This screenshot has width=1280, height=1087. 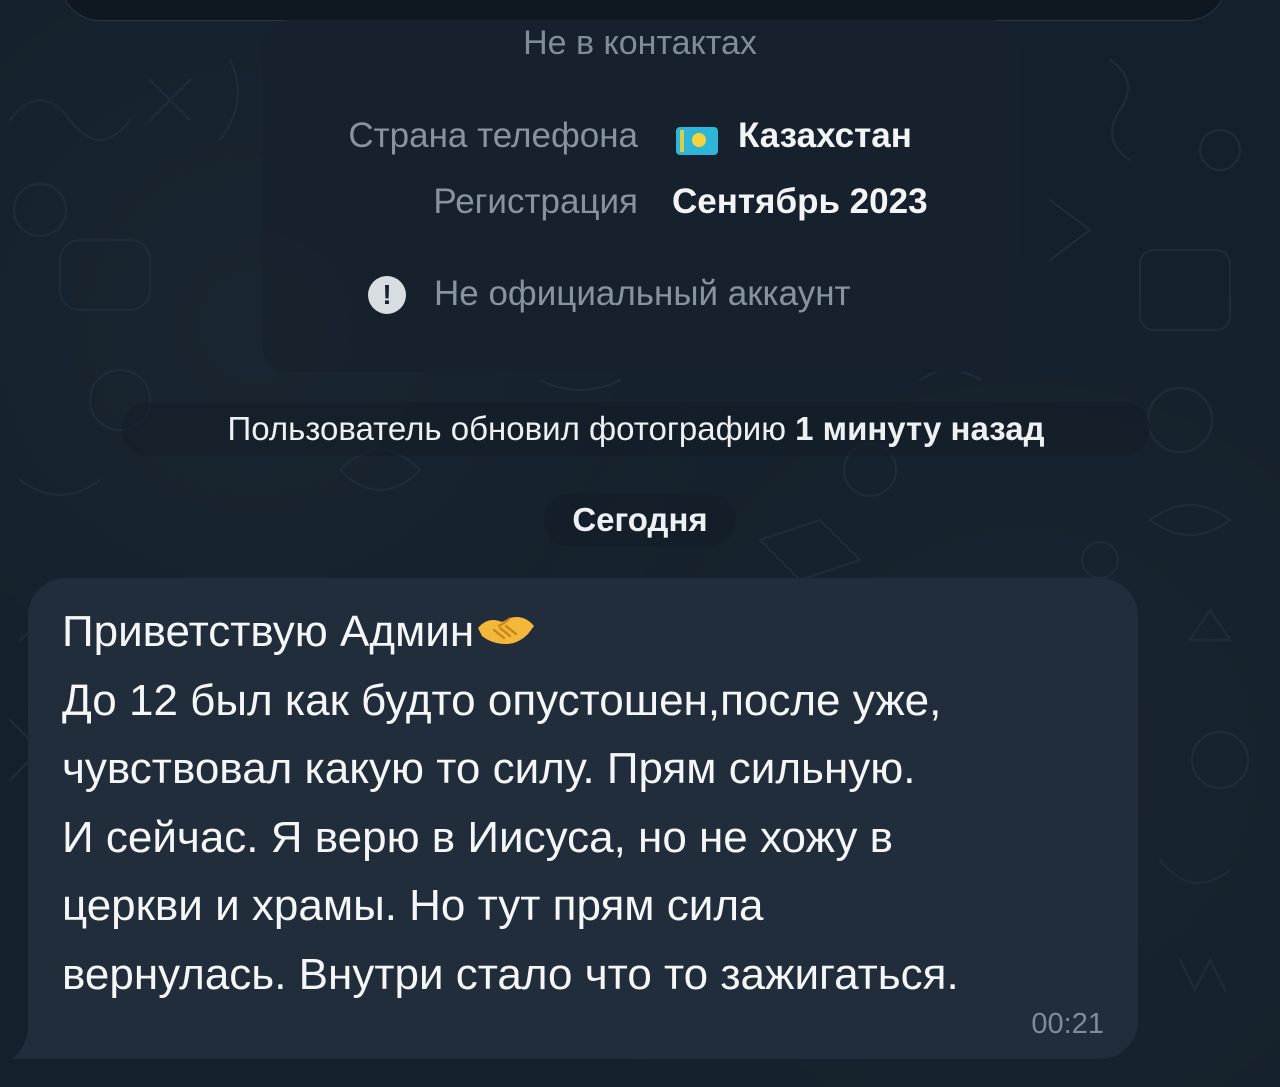 What do you see at coordinates (642, 293) in the screenshot?
I see `official-account-text: Не официальный аккаунт` at bounding box center [642, 293].